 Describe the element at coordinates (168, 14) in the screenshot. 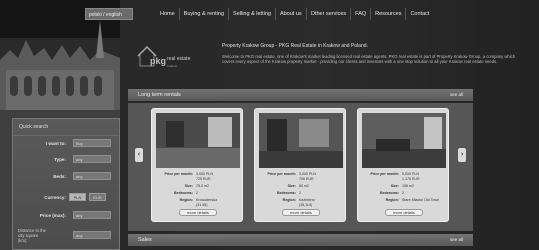

I see `nav-home: Home` at that location.